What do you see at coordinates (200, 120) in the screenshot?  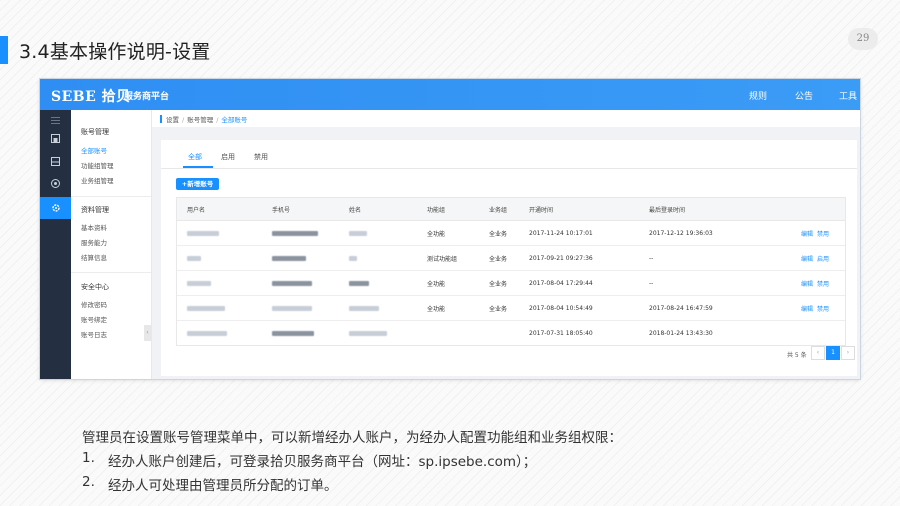 I see `breadcrumb-item-account-management: 账号管理` at bounding box center [200, 120].